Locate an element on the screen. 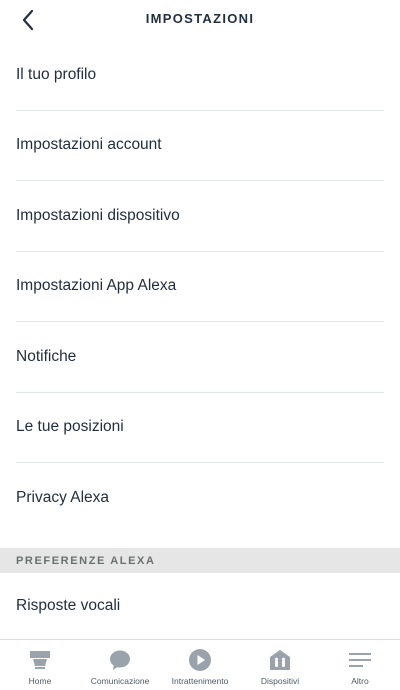 The height and width of the screenshot is (690, 400). settings-item-label: Impostazioni App Alexa is located at coordinates (96, 286).